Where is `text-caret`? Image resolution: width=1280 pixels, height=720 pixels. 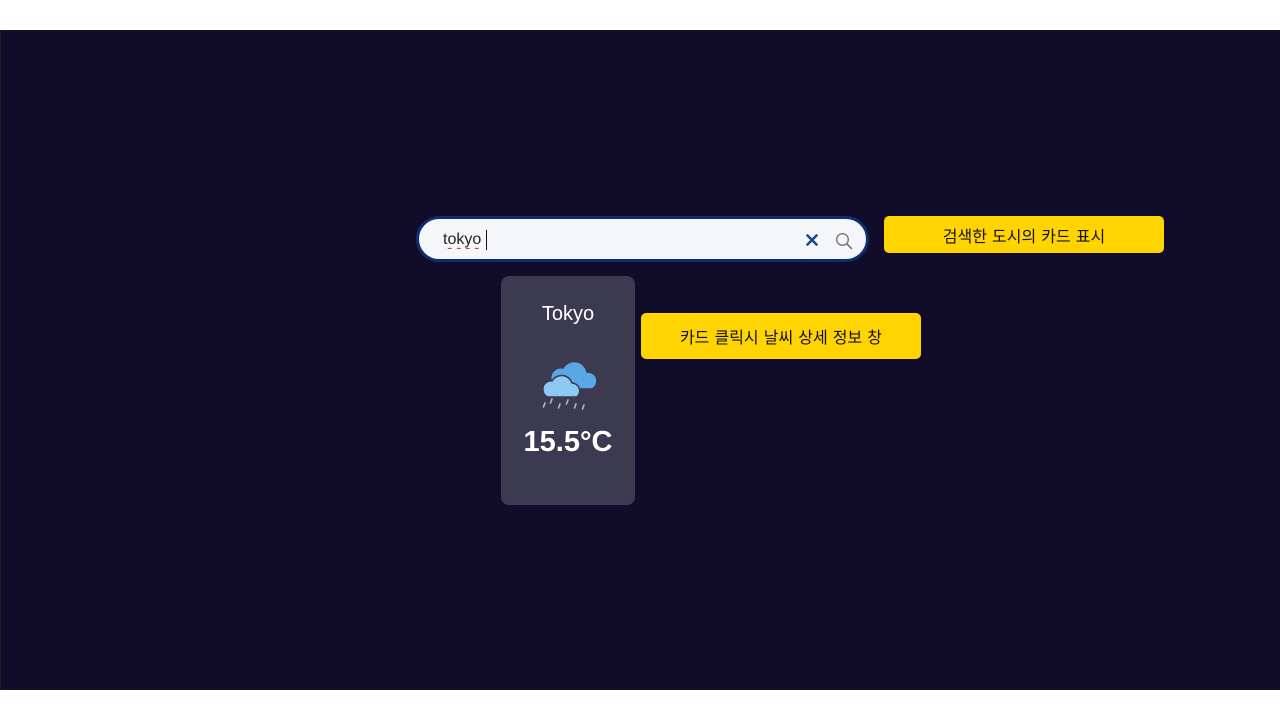 text-caret is located at coordinates (486, 240).